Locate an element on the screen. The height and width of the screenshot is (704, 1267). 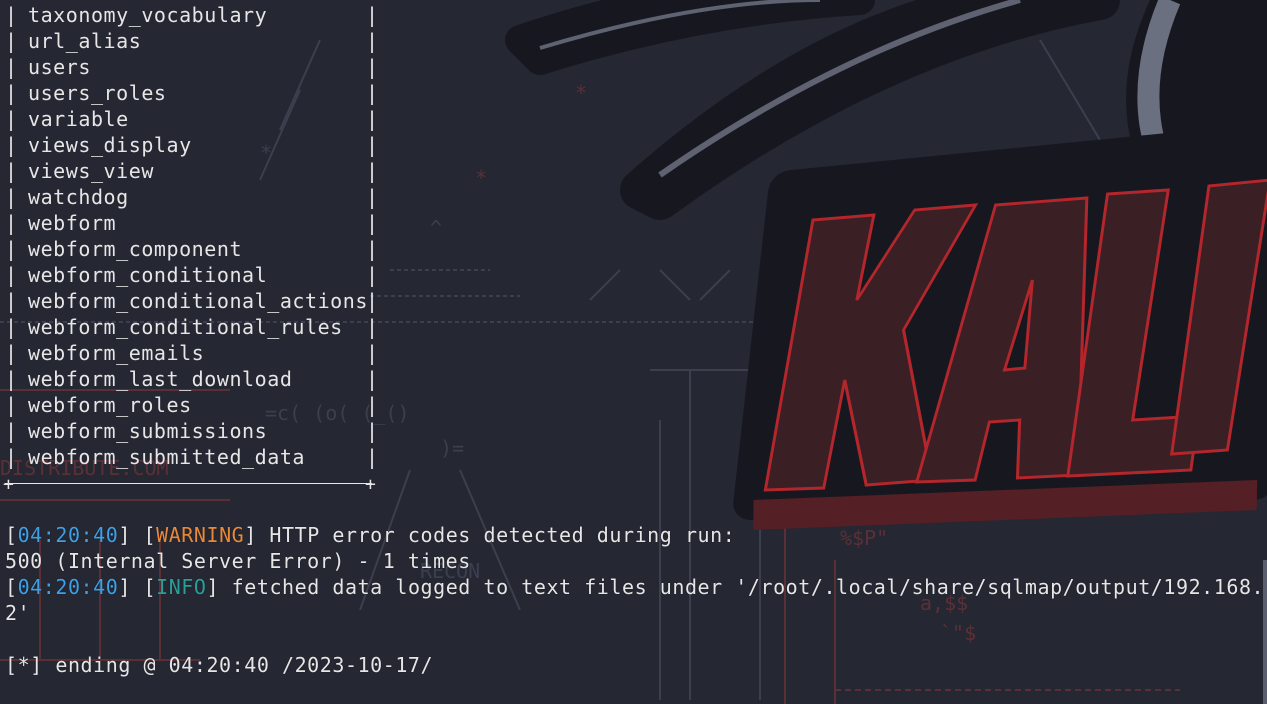
log-line-ending: [*] ending @ 04:20:40 /2023-10-17/ is located at coordinates (219, 665).